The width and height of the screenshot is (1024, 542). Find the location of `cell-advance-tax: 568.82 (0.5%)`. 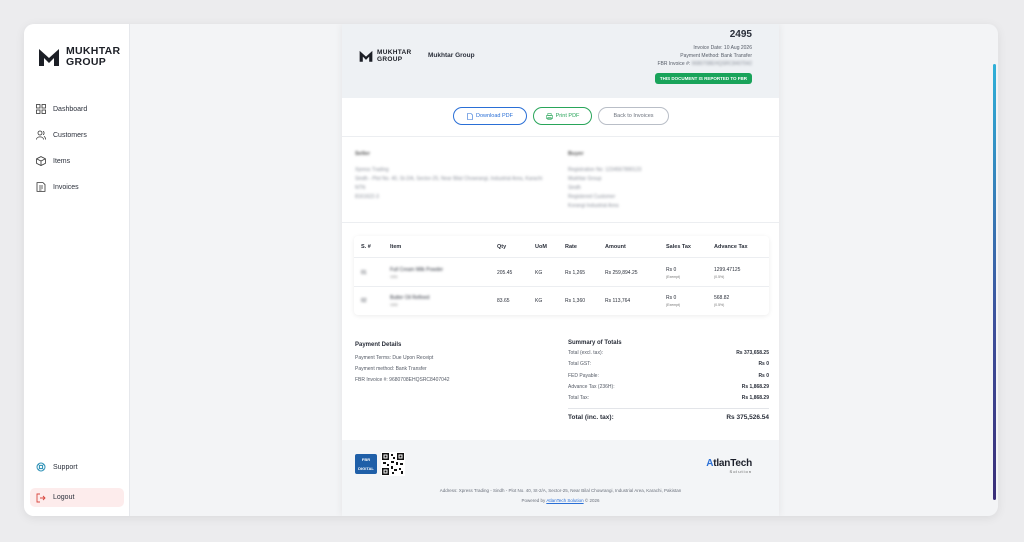

cell-advance-tax: 568.82 (0.5%) is located at coordinates (722, 301).